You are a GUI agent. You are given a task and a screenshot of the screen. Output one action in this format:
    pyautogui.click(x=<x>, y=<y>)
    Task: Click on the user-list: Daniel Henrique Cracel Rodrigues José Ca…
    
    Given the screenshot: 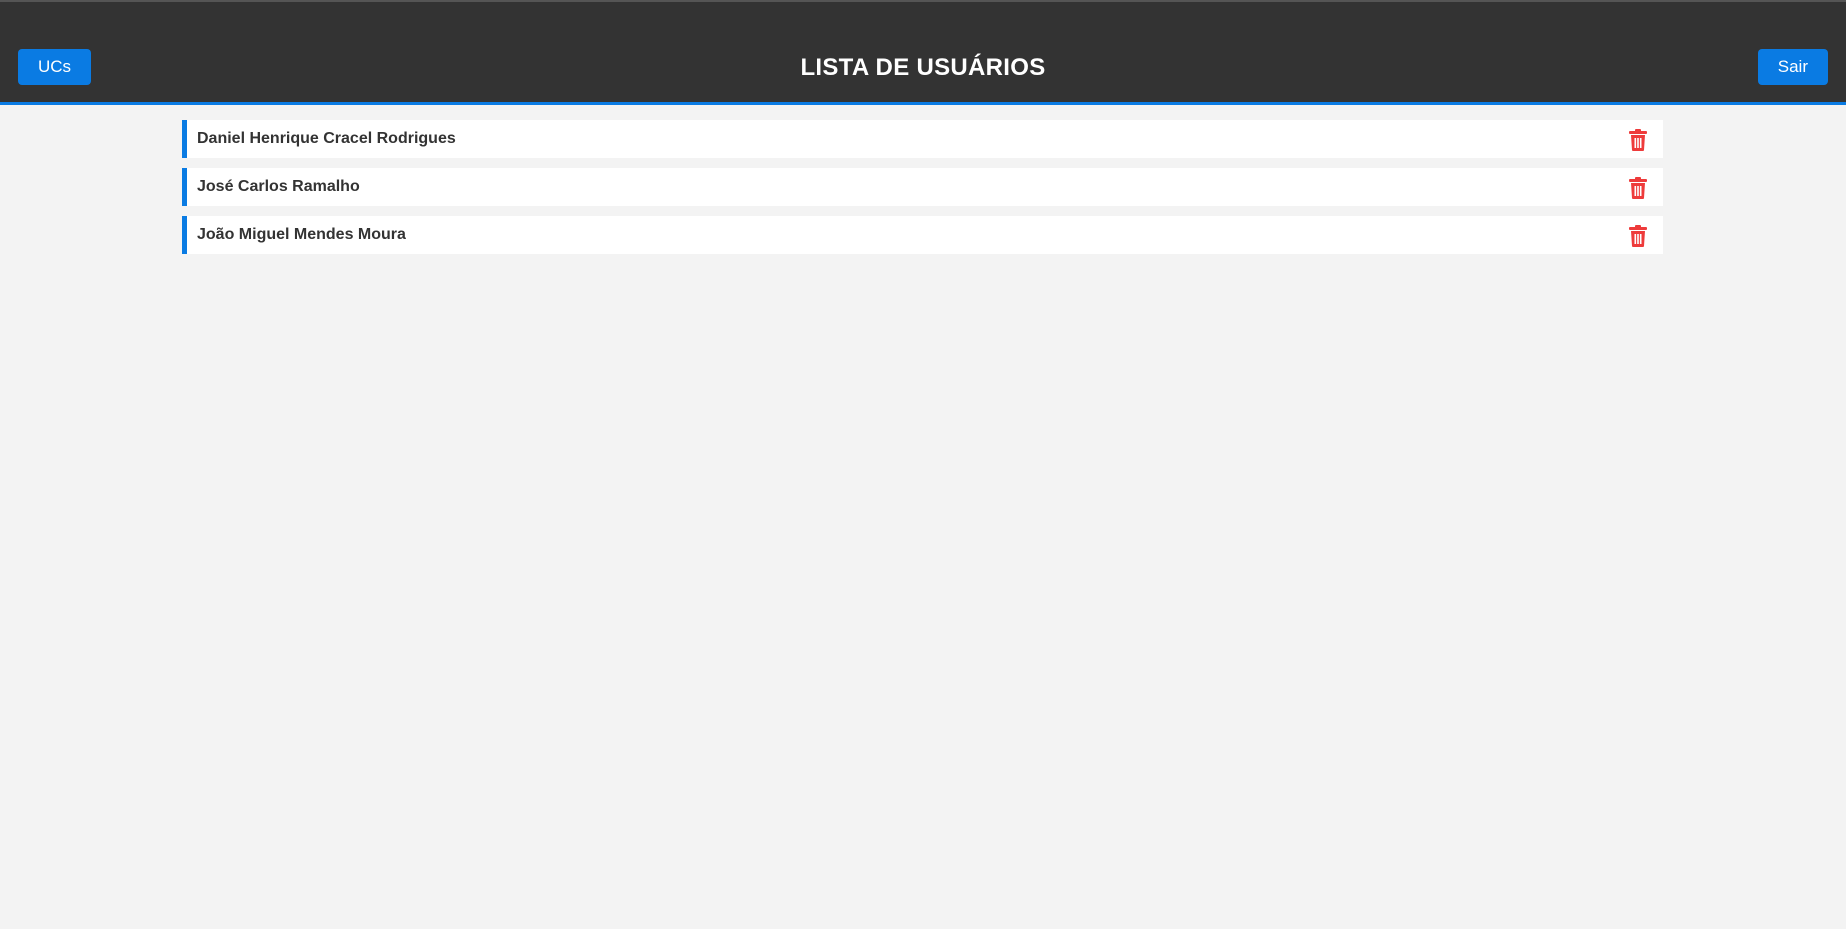 What is the action you would take?
    pyautogui.click(x=922, y=192)
    